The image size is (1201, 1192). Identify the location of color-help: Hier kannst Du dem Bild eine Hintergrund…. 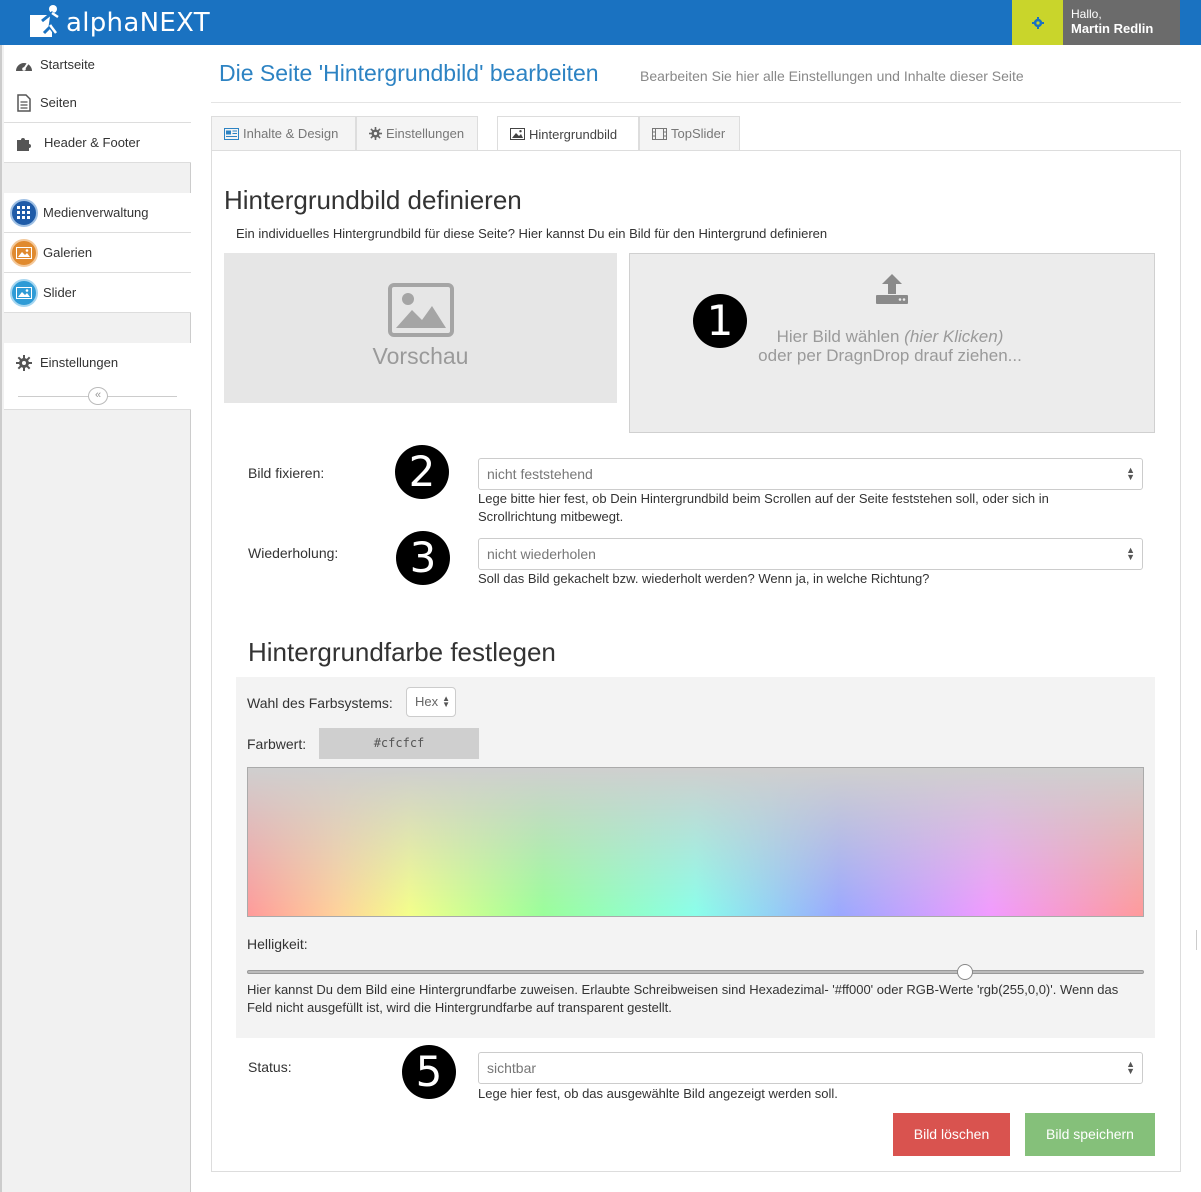
(683, 998).